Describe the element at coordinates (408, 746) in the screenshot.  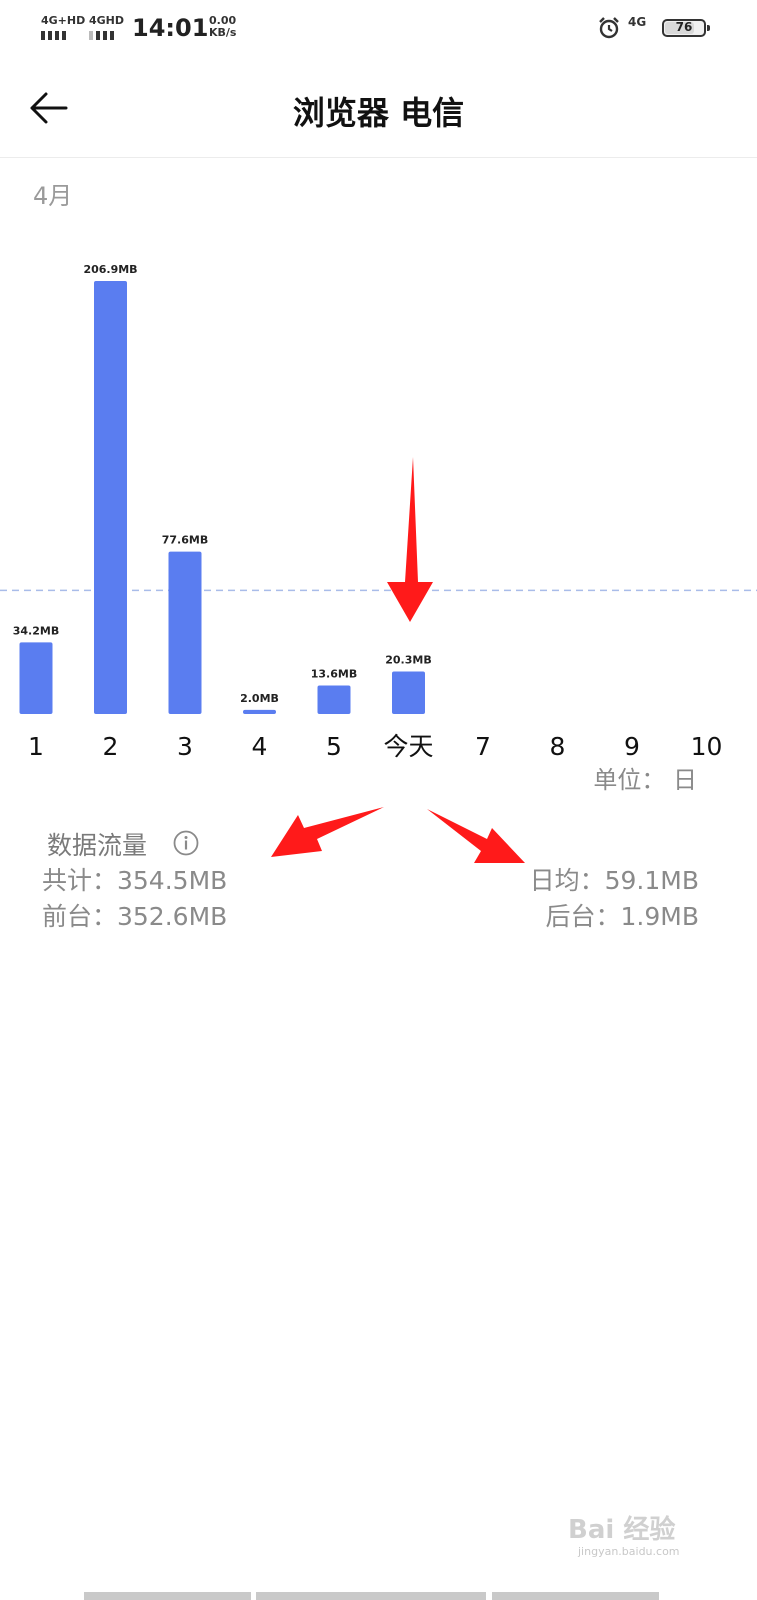
I see `x-tick-label: 今天` at that location.